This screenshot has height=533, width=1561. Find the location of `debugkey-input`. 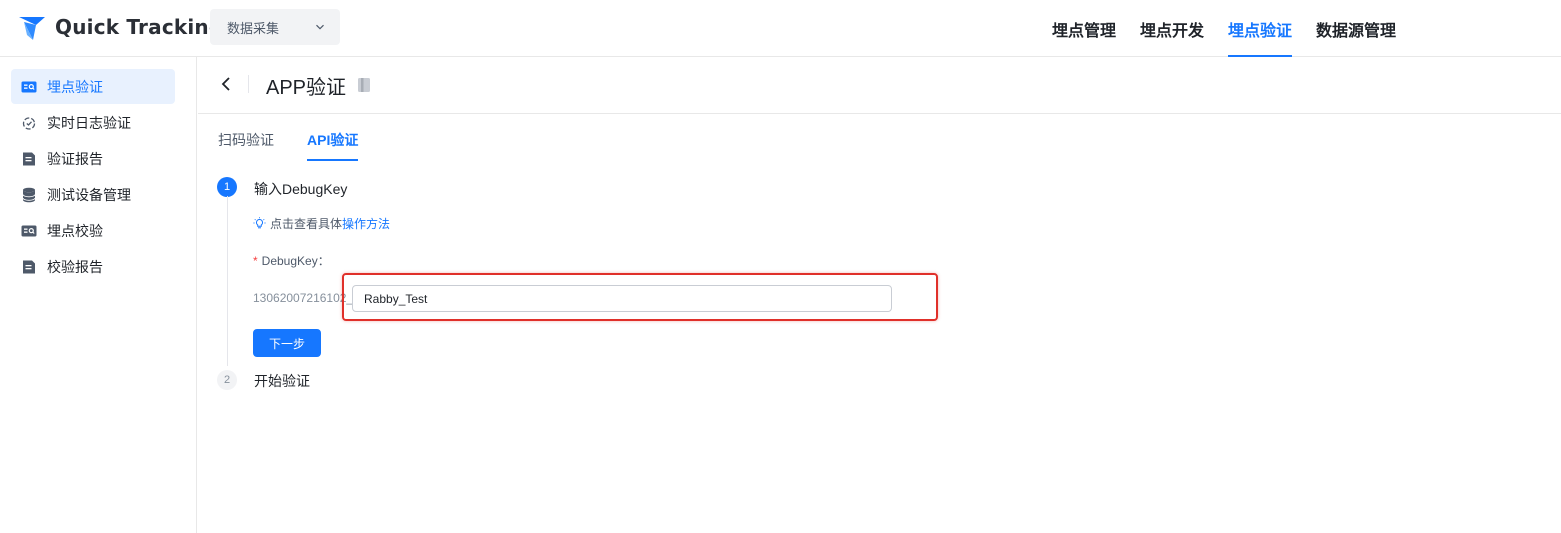

debugkey-input is located at coordinates (622, 298).